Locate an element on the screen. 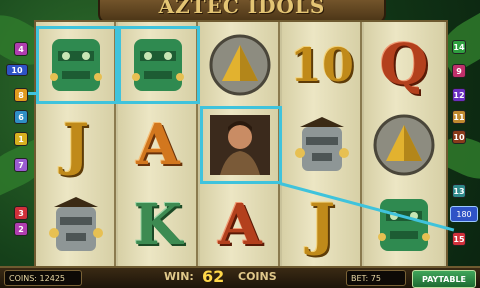 Image resolution: width=480 pixels, height=288 pixels. win-label: WIN: is located at coordinates (179, 276).